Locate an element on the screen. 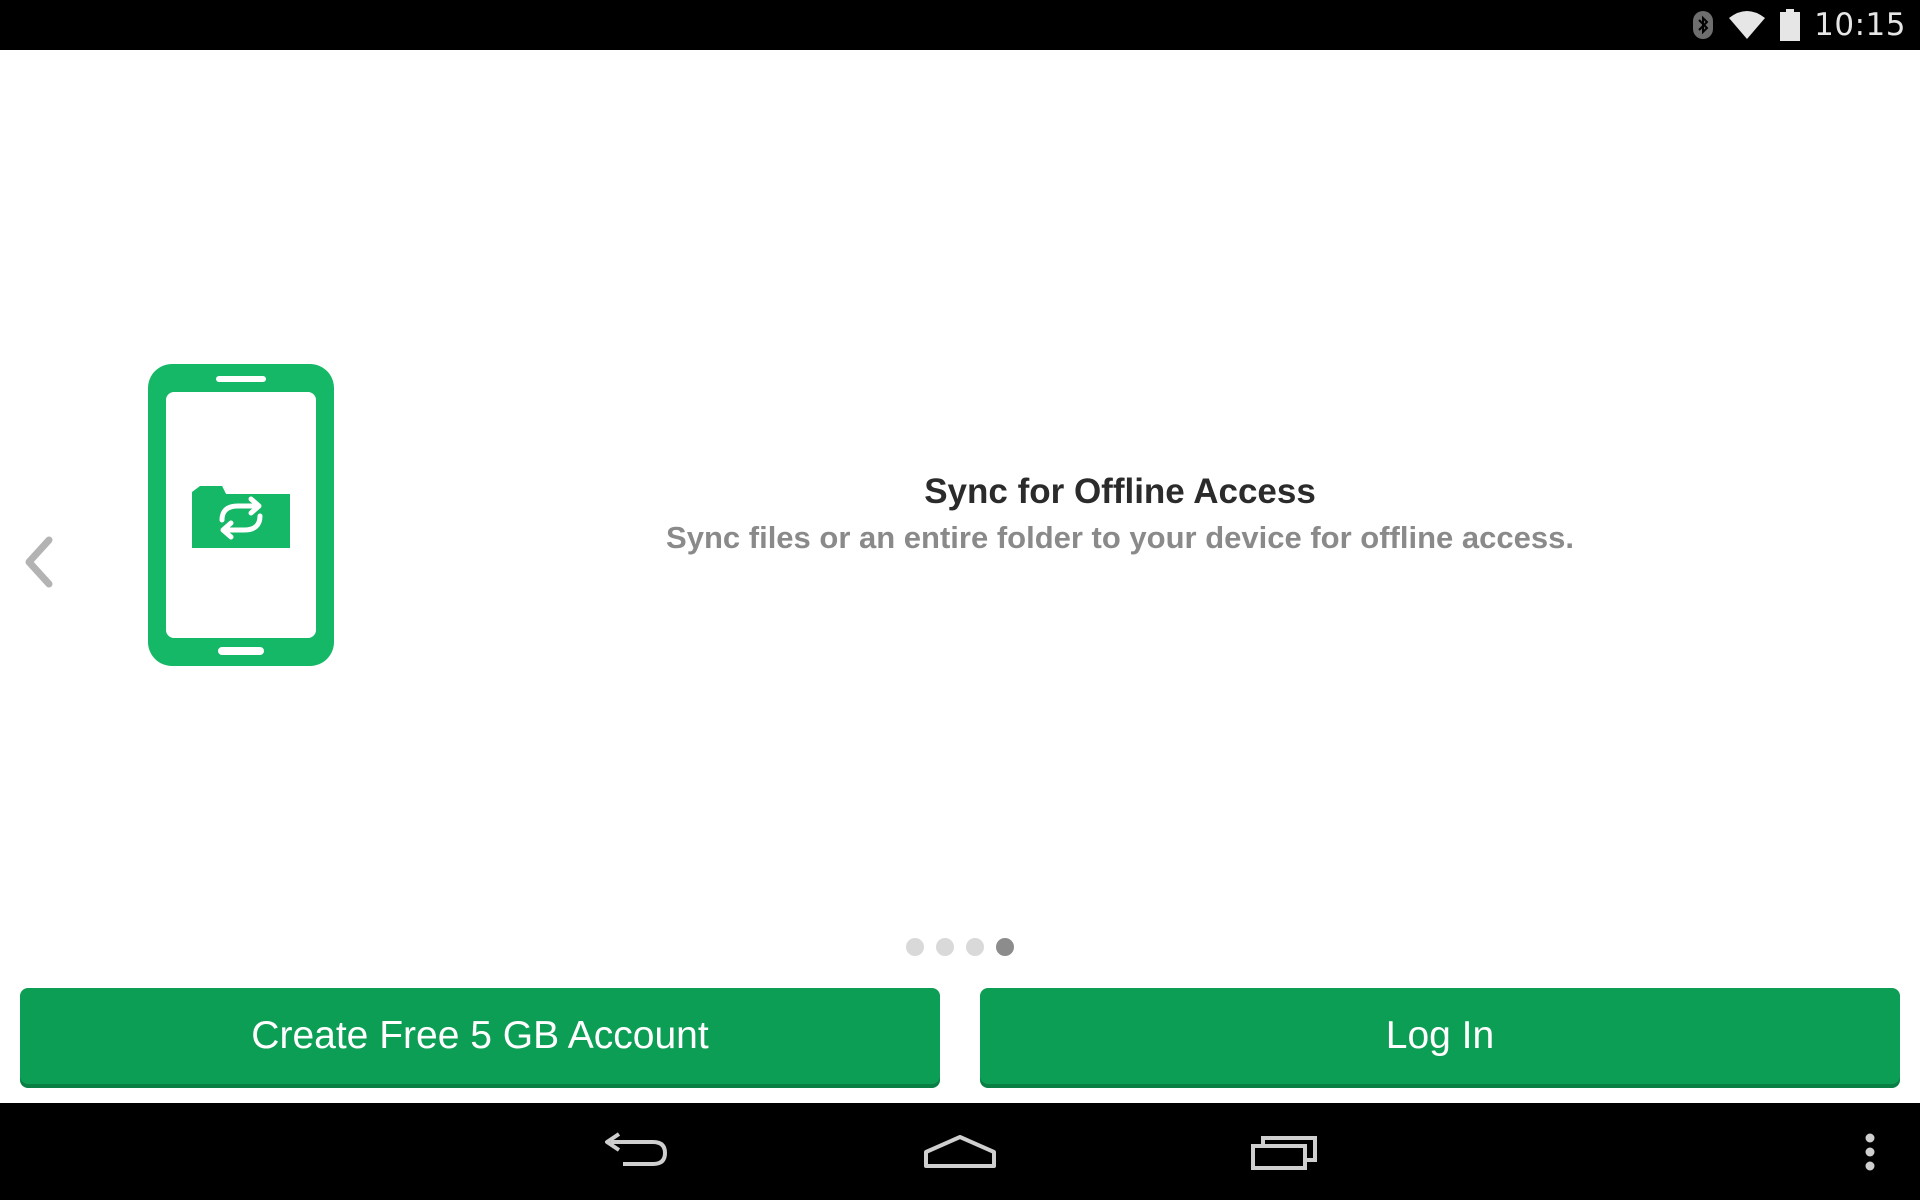 The width and height of the screenshot is (1920, 1200). folder-icon is located at coordinates (241, 517).